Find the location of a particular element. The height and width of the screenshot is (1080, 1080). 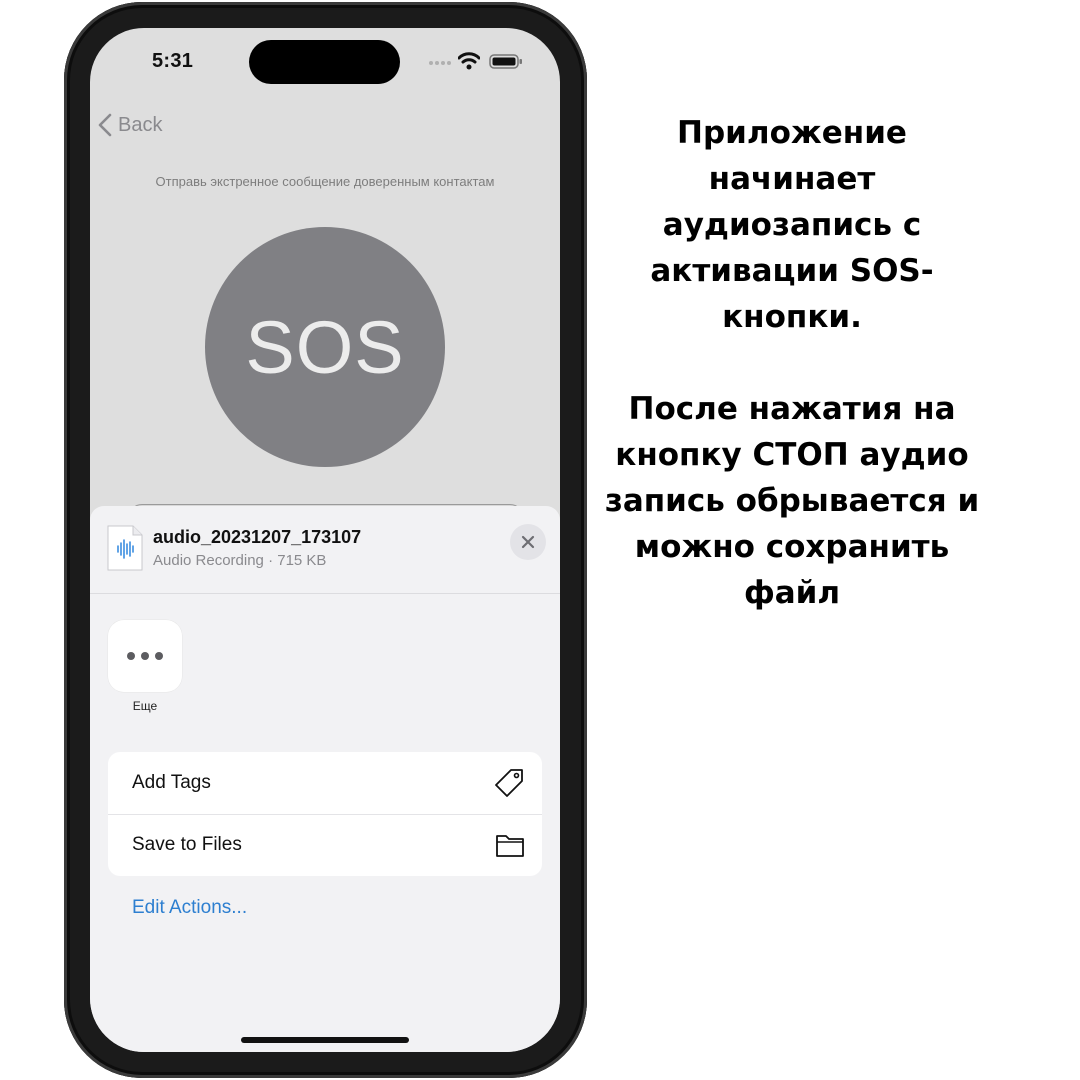

back-button: Back is located at coordinates (130, 125).